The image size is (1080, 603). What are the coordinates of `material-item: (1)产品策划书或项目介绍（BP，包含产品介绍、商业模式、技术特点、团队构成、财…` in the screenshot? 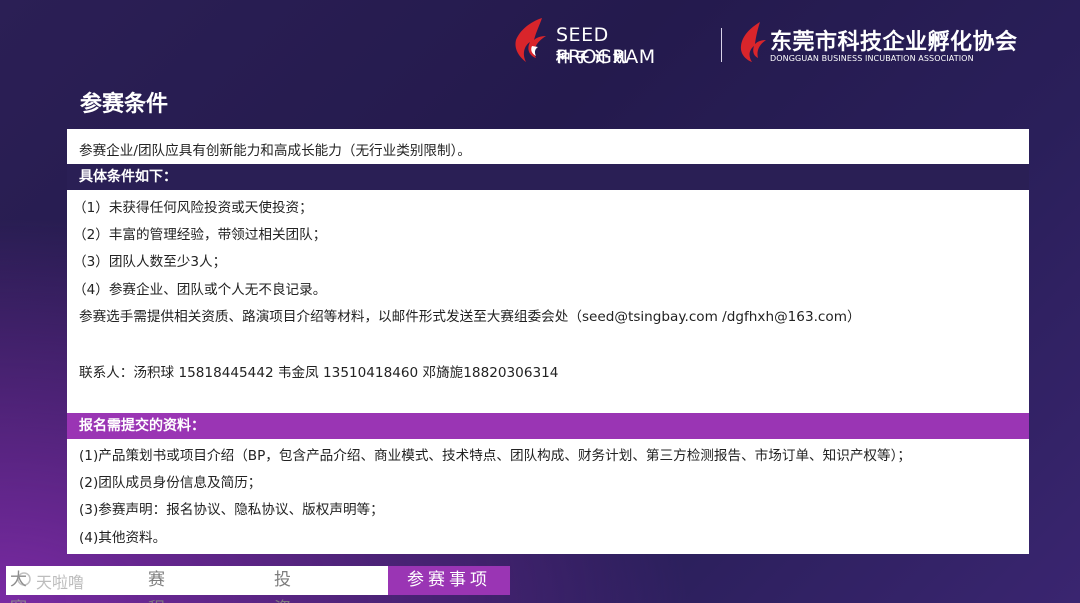 It's located at (495, 456).